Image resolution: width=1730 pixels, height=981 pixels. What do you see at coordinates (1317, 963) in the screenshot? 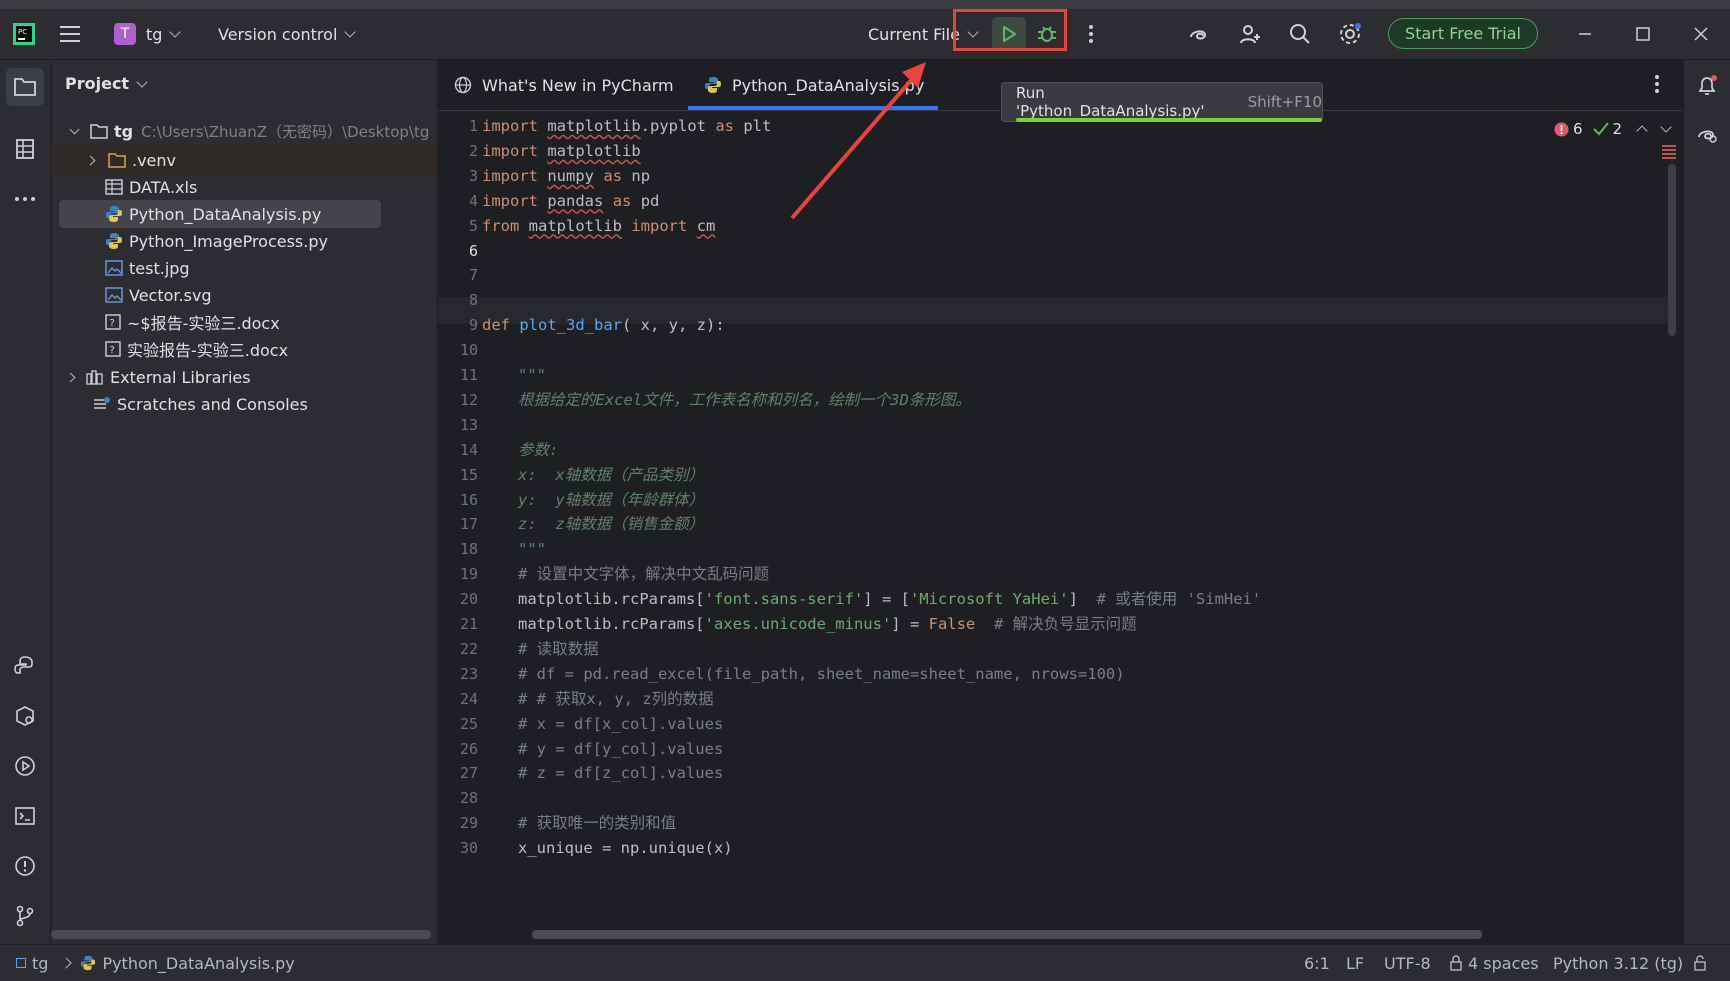
I see `caret-position: 6:1` at bounding box center [1317, 963].